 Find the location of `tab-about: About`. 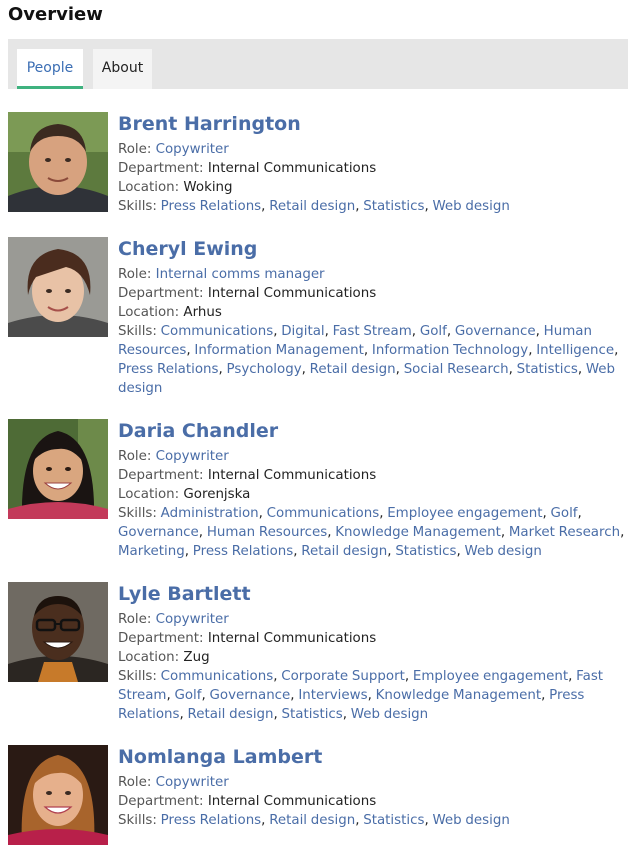

tab-about: About is located at coordinates (122, 69).